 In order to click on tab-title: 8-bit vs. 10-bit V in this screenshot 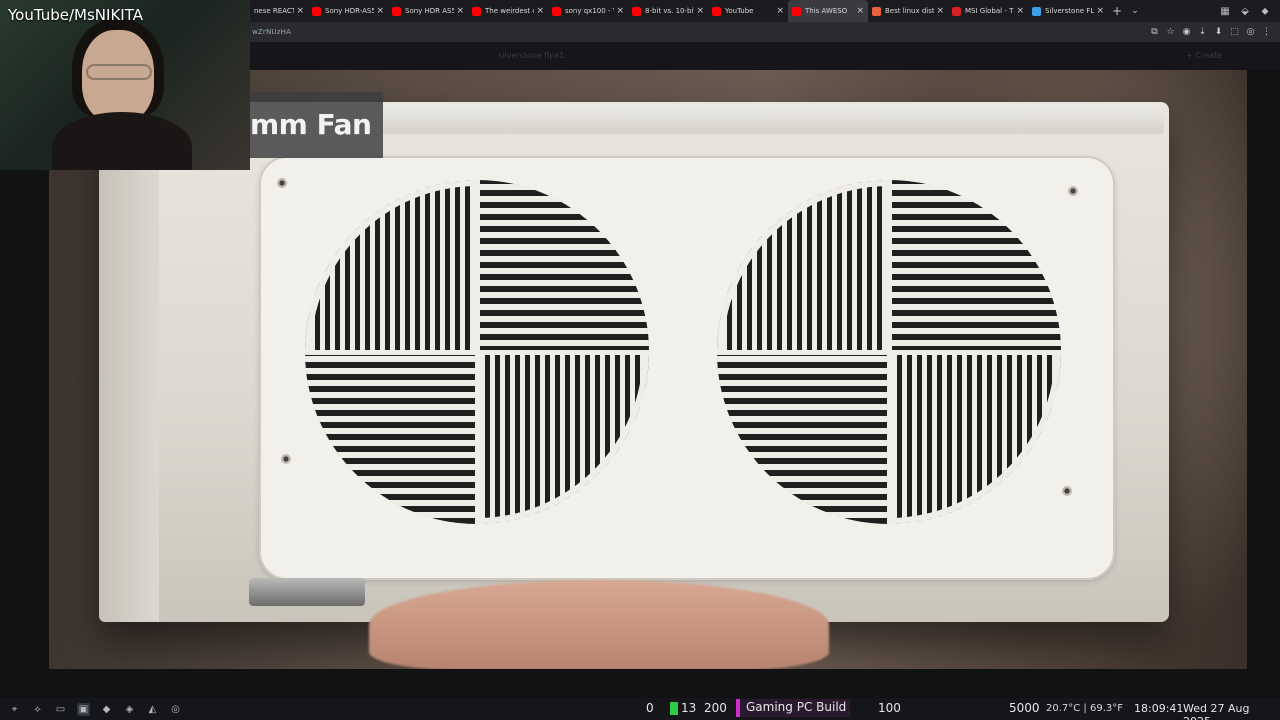, I will do `click(670, 11)`.